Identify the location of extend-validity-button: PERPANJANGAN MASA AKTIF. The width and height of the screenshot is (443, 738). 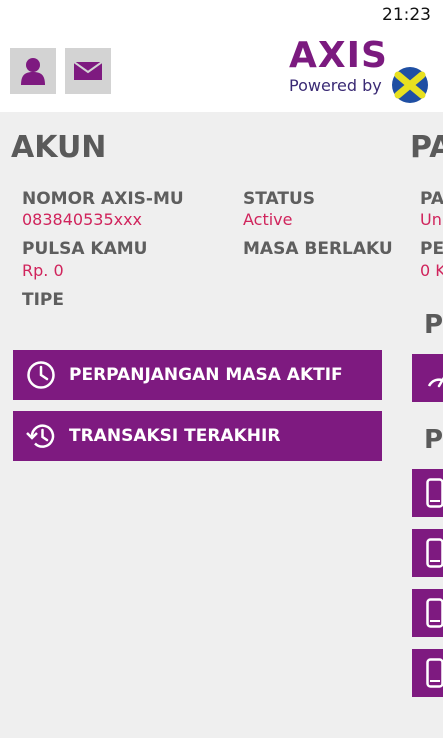
(197, 375).